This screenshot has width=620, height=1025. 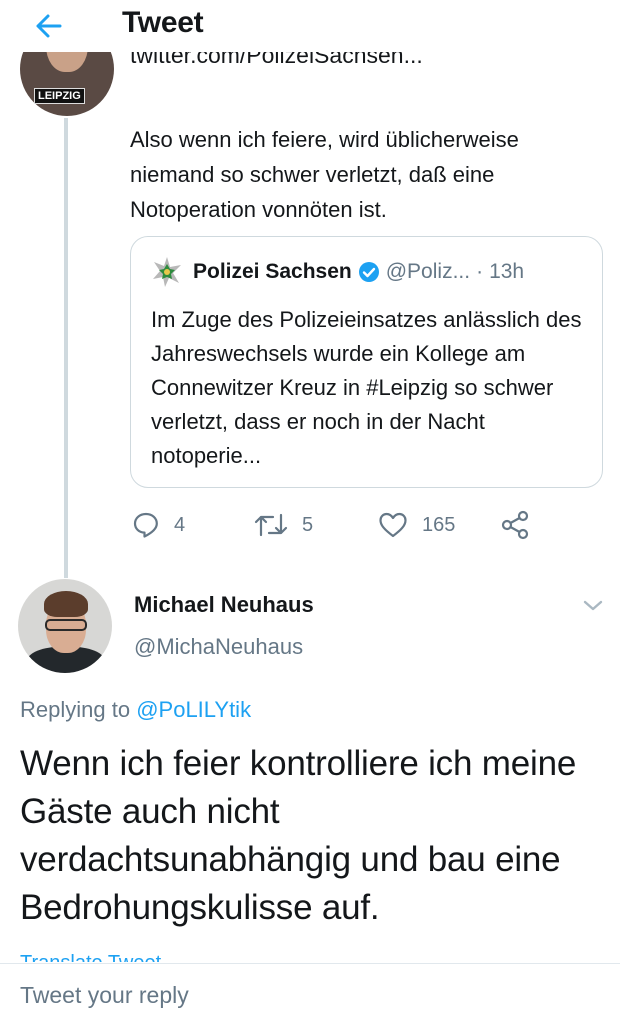 I want to click on quoted-author-name: Polizei Sachsen, so click(x=272, y=271).